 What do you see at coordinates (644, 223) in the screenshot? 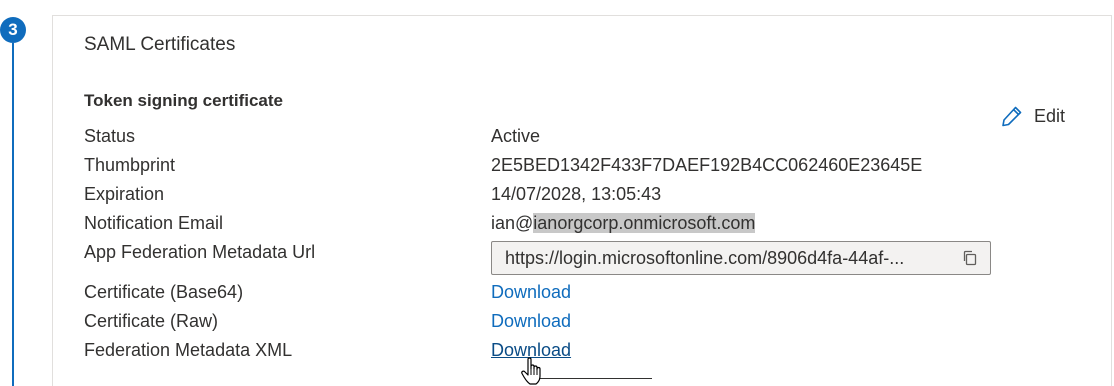
I see `email-domain-highlighted: ianorgcorp.onmicrosoft.com` at bounding box center [644, 223].